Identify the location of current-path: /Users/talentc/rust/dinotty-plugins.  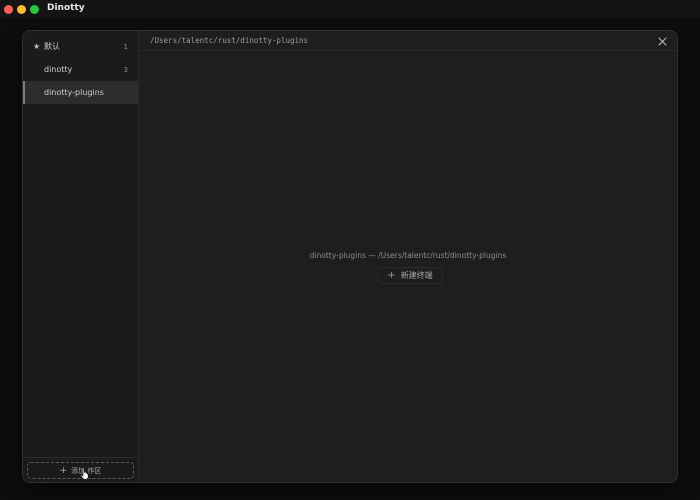
(229, 40).